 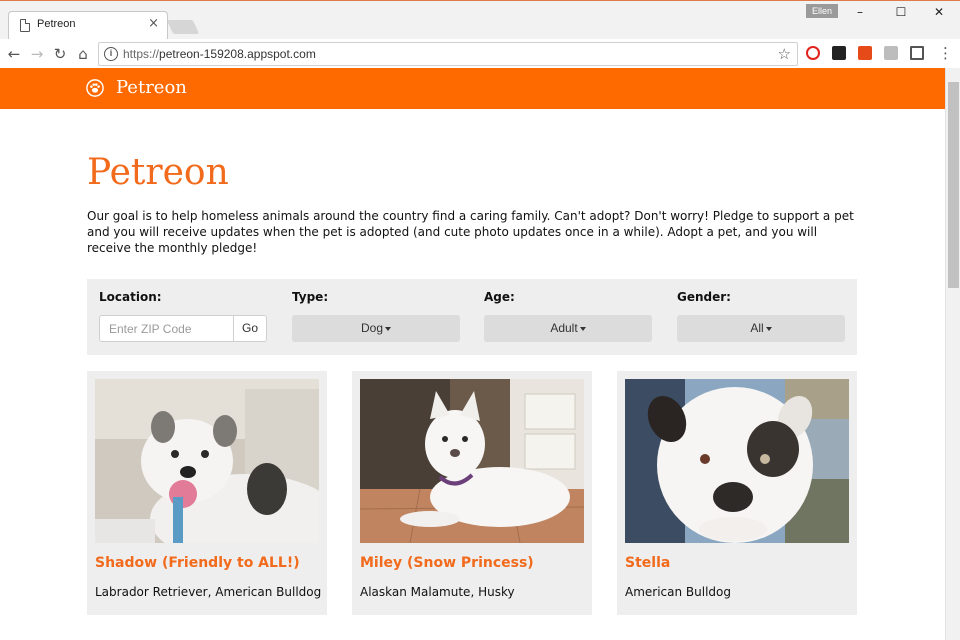 What do you see at coordinates (939, 12) in the screenshot?
I see `close-window-button: ✕` at bounding box center [939, 12].